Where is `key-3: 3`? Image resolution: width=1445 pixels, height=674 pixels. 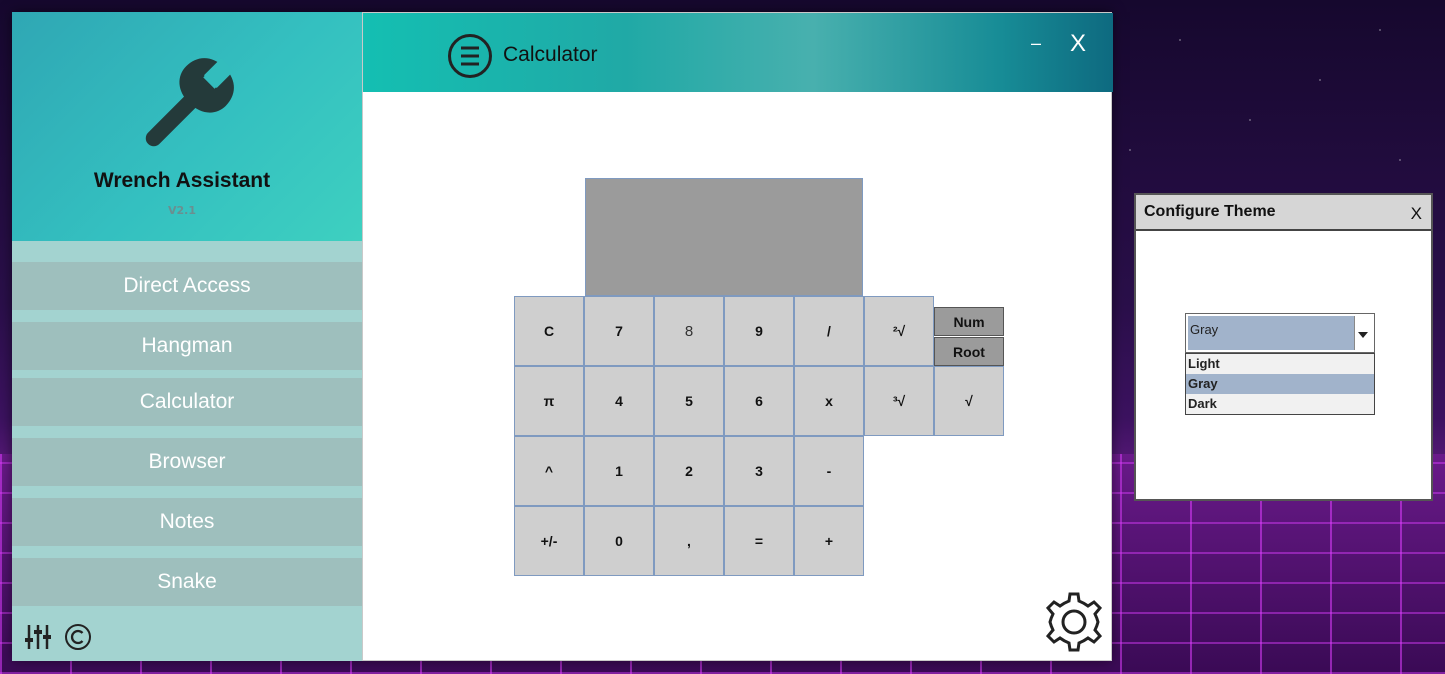
key-3: 3 is located at coordinates (759, 471).